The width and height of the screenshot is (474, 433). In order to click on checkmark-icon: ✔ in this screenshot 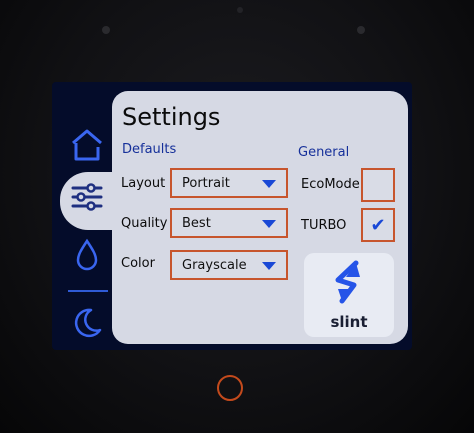, I will do `click(378, 225)`.